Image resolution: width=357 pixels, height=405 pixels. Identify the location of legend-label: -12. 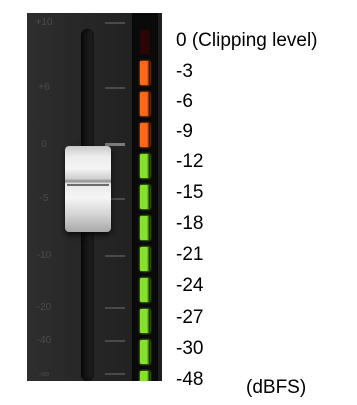
(190, 161).